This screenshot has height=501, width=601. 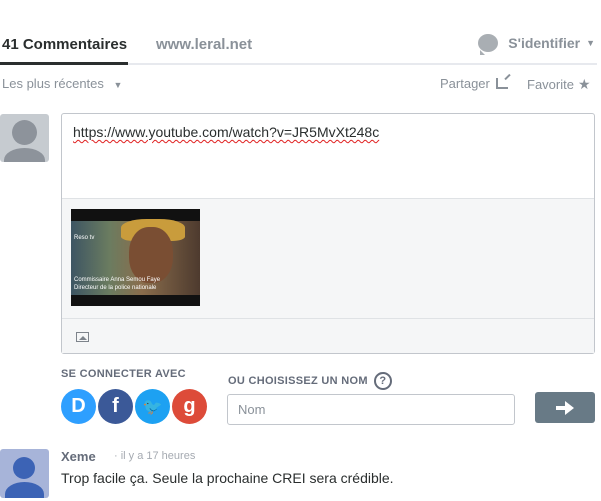 I want to click on share-button: Partager, so click(x=474, y=83).